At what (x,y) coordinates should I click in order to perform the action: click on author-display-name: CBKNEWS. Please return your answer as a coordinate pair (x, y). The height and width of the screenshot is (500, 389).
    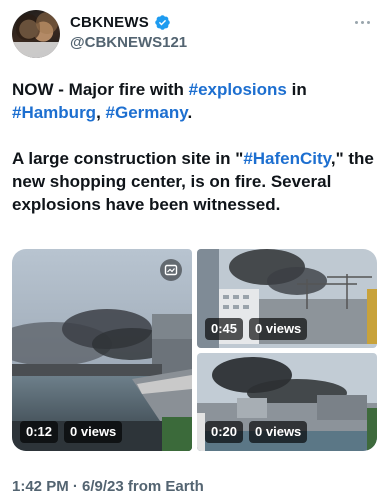
    Looking at the image, I should click on (109, 22).